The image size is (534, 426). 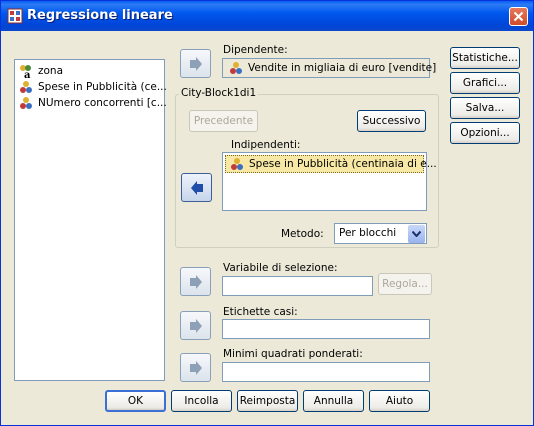 I want to click on case-labels-field, so click(x=326, y=329).